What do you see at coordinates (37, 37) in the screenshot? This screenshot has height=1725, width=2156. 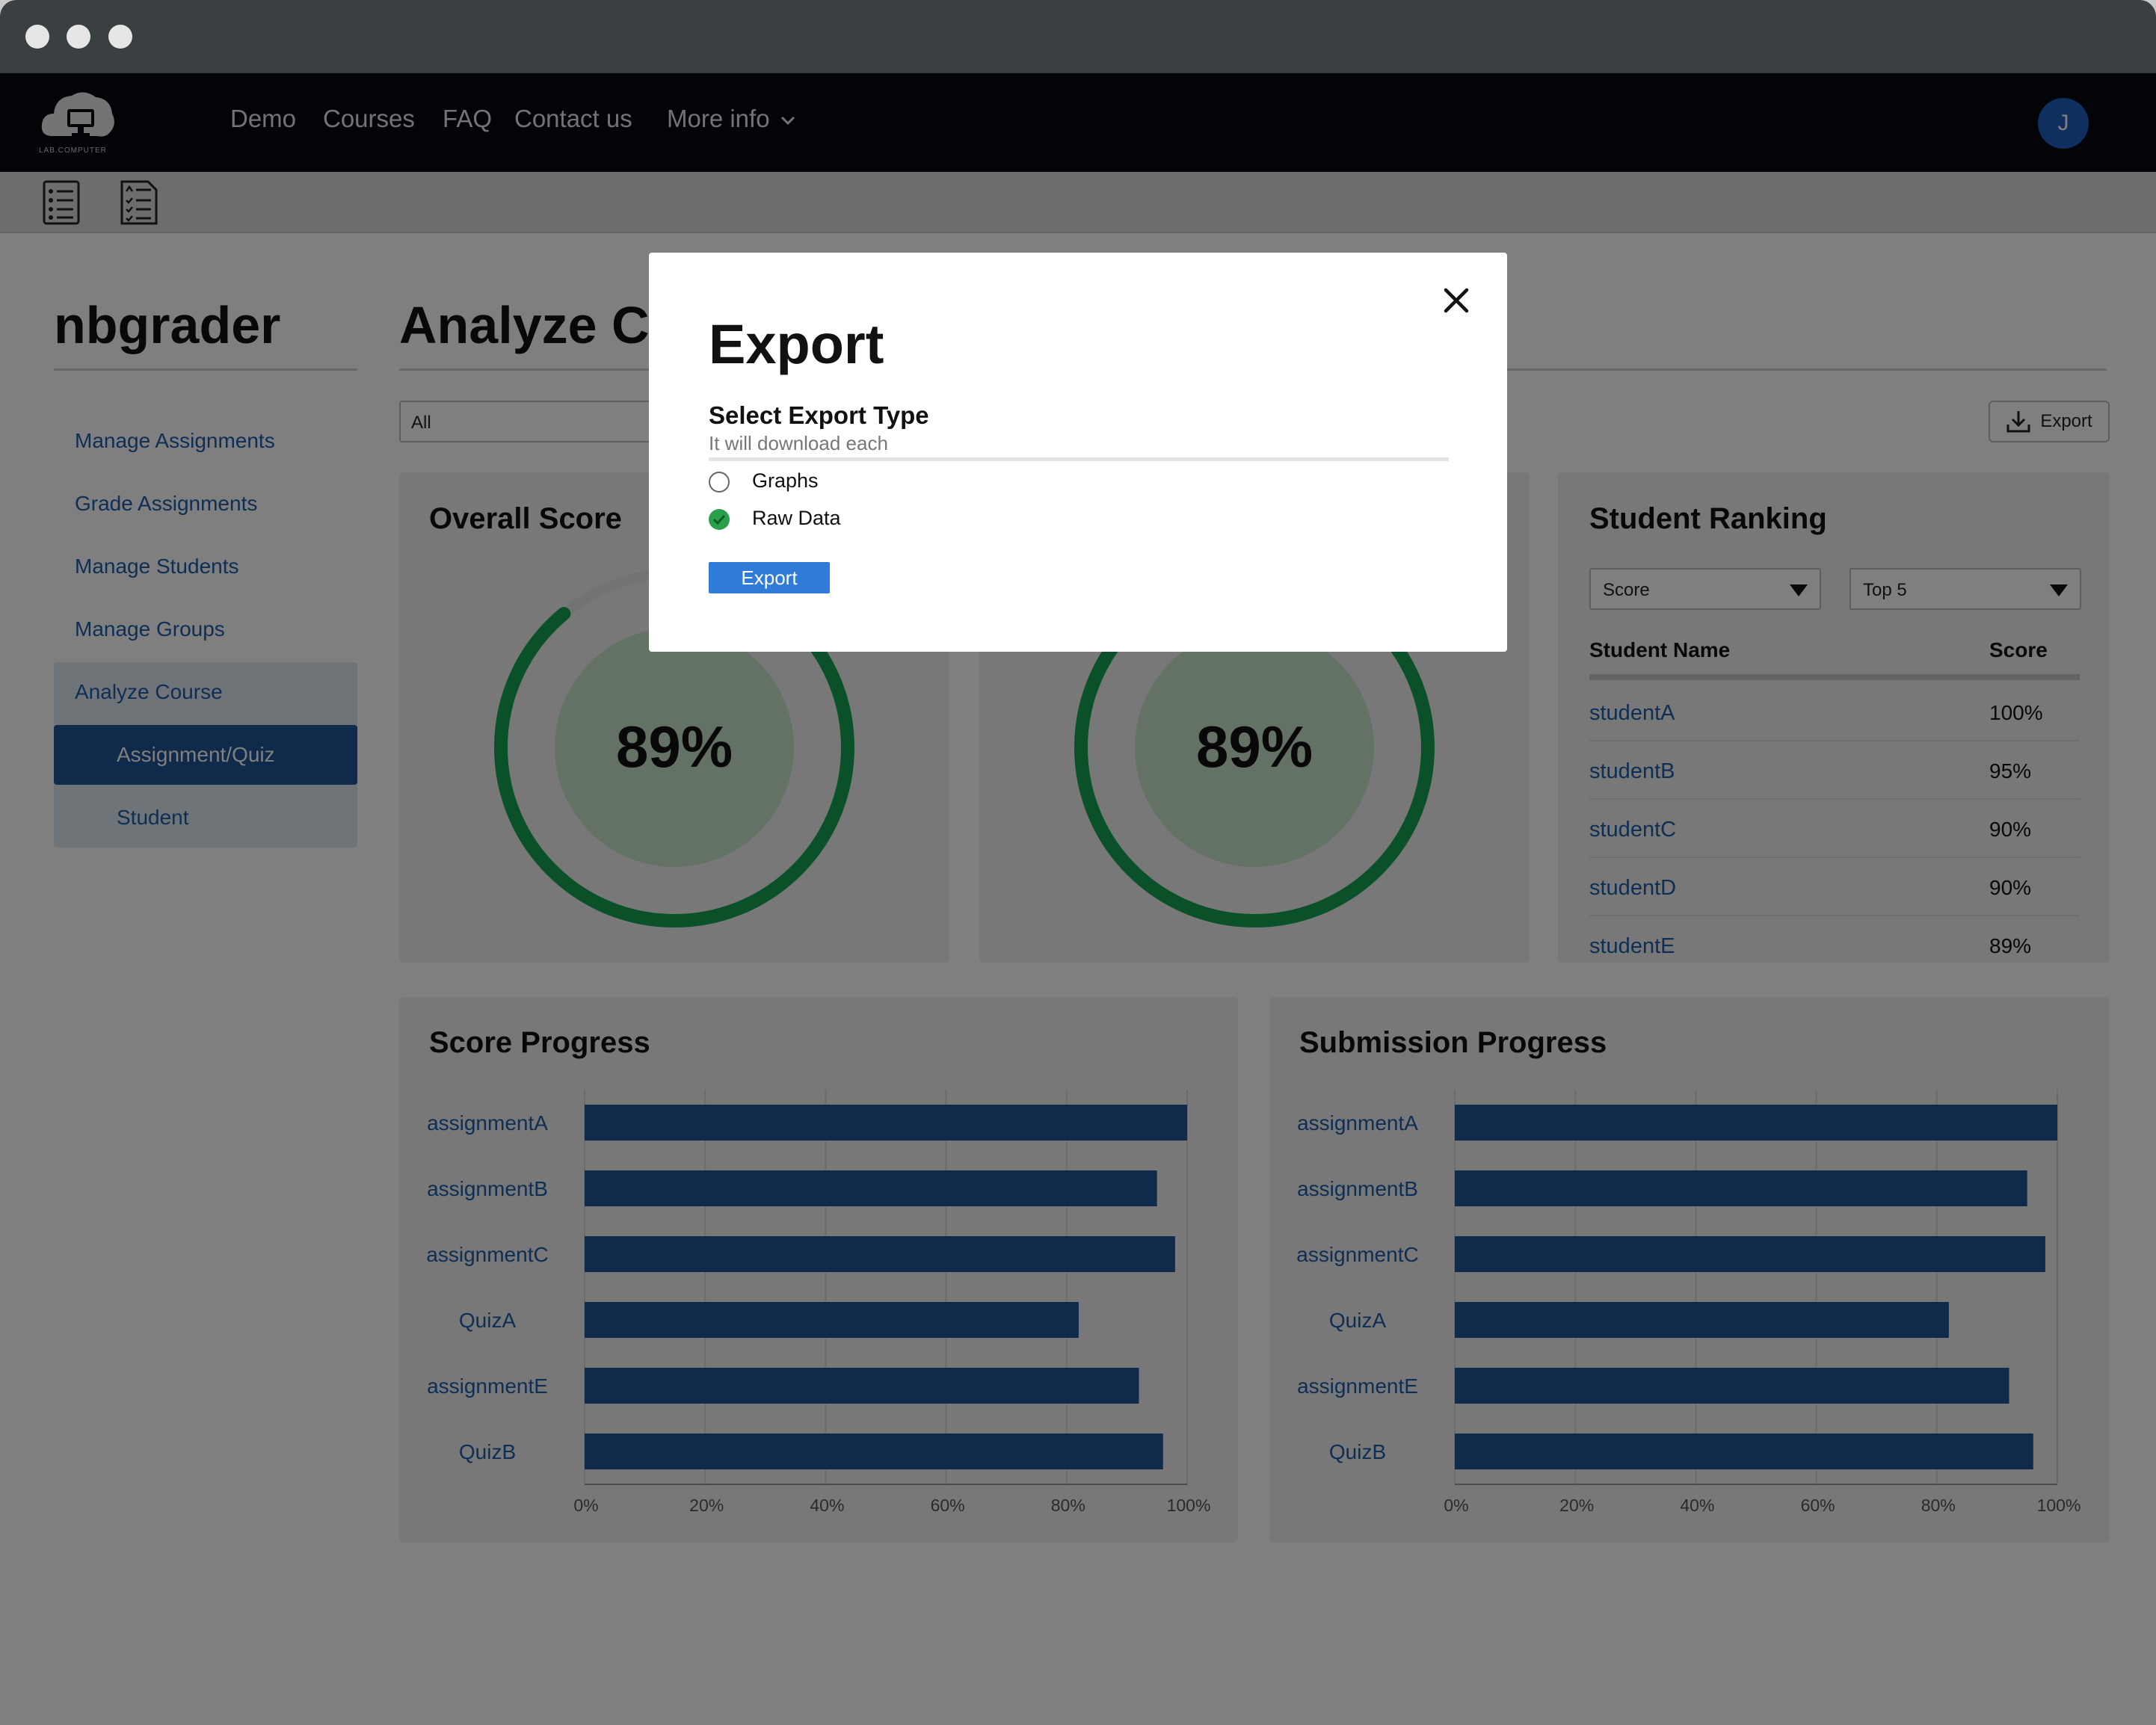 I see `window-close-dot` at bounding box center [37, 37].